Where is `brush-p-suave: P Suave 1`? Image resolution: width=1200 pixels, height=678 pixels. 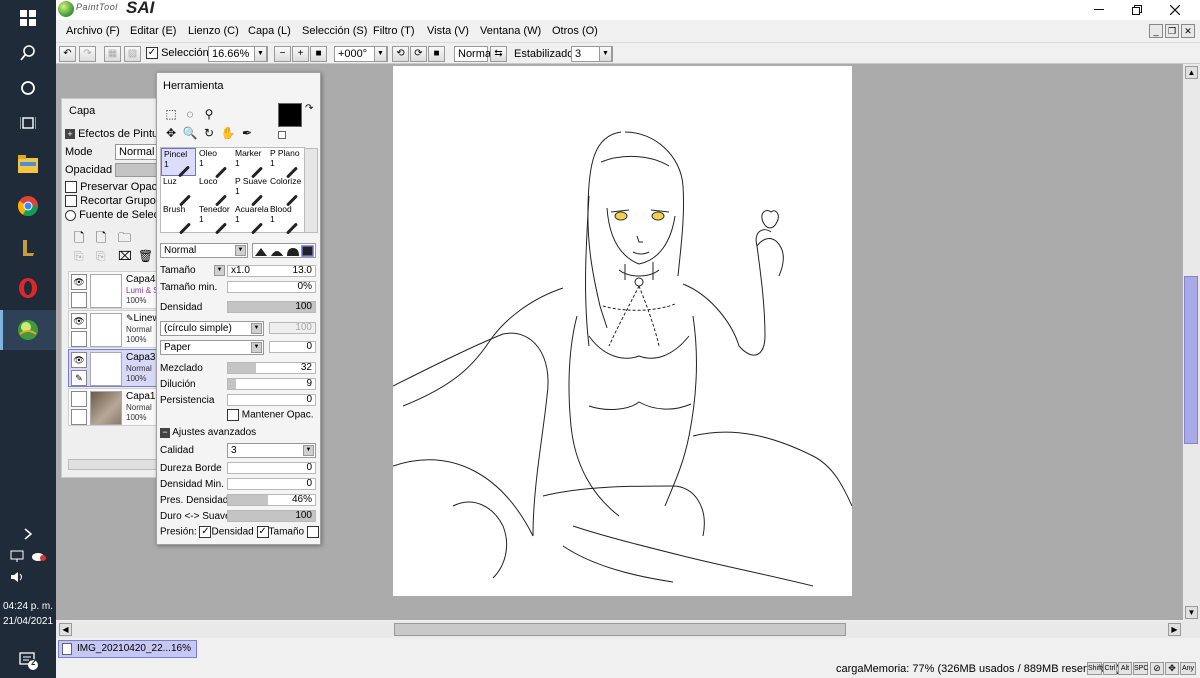
brush-p-suave: P Suave 1 is located at coordinates (250, 191).